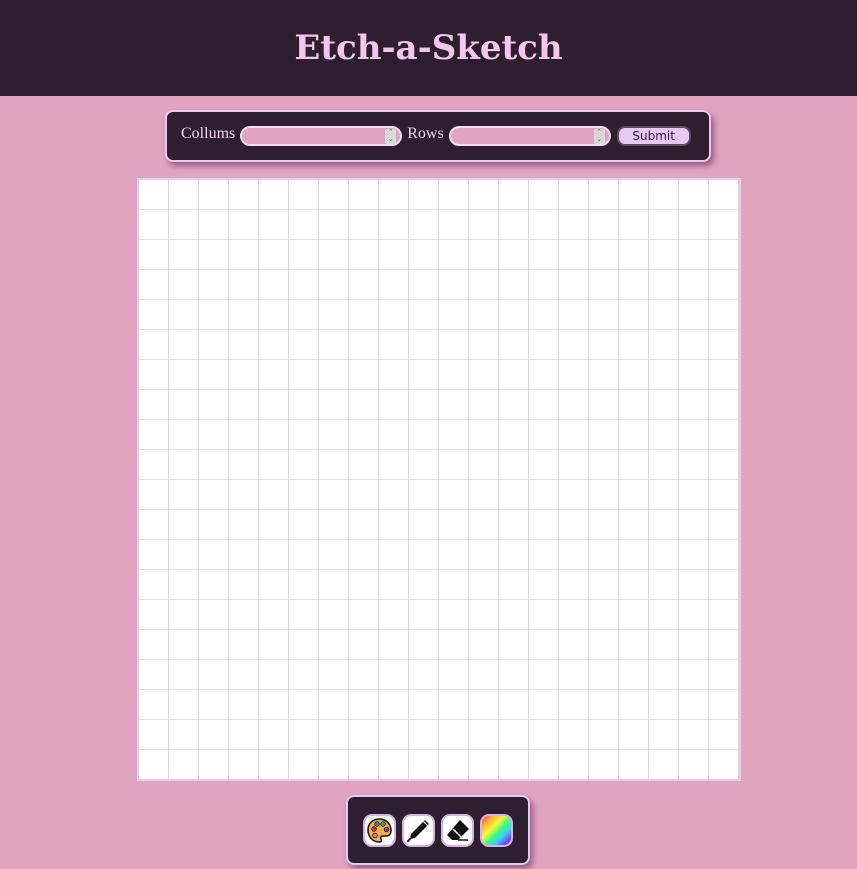 The width and height of the screenshot is (857, 869). I want to click on submit-button: Submit, so click(653, 136).